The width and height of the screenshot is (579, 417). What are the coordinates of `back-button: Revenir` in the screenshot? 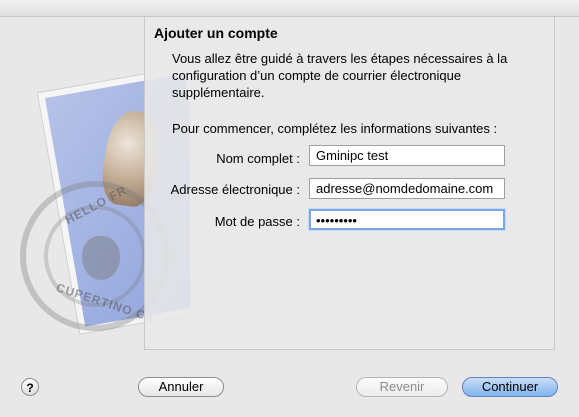 It's located at (402, 387).